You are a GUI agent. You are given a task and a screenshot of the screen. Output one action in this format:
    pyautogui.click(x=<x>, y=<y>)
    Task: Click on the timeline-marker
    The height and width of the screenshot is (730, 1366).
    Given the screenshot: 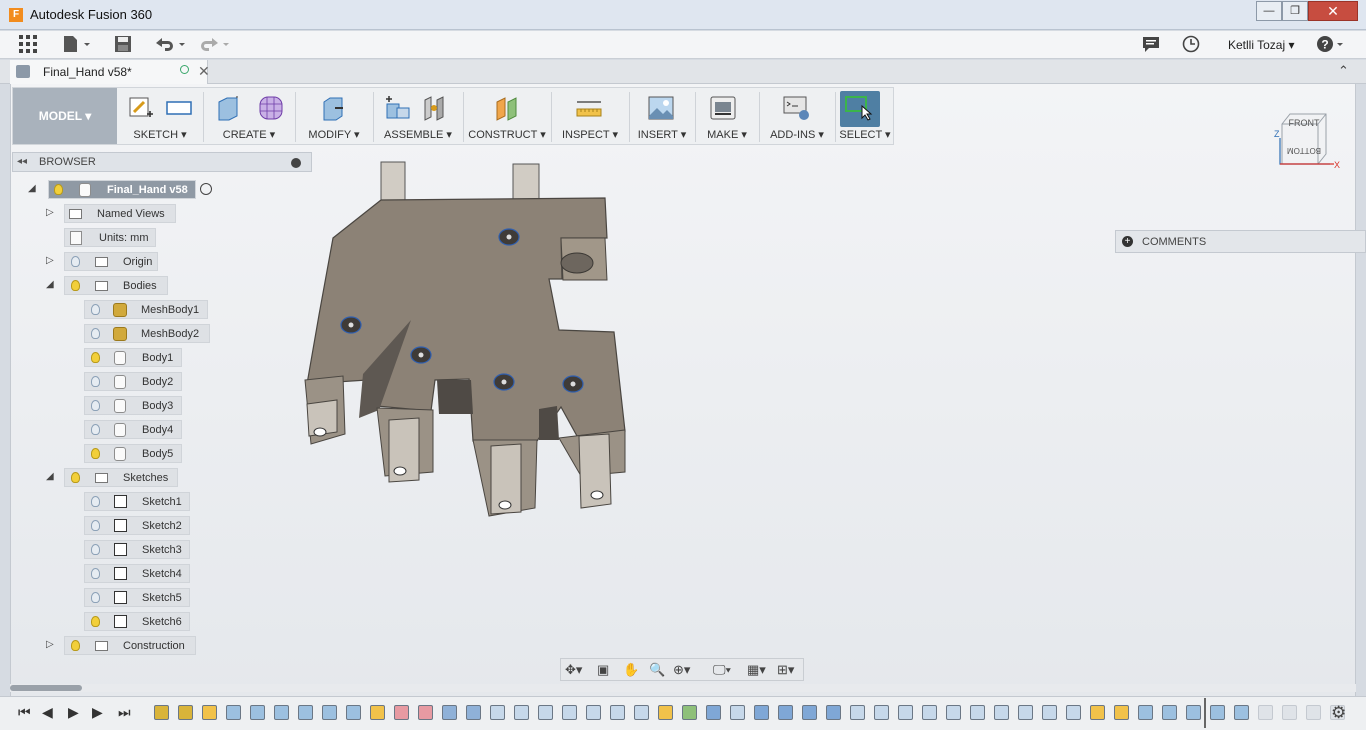 What is the action you would take?
    pyautogui.click(x=1205, y=713)
    